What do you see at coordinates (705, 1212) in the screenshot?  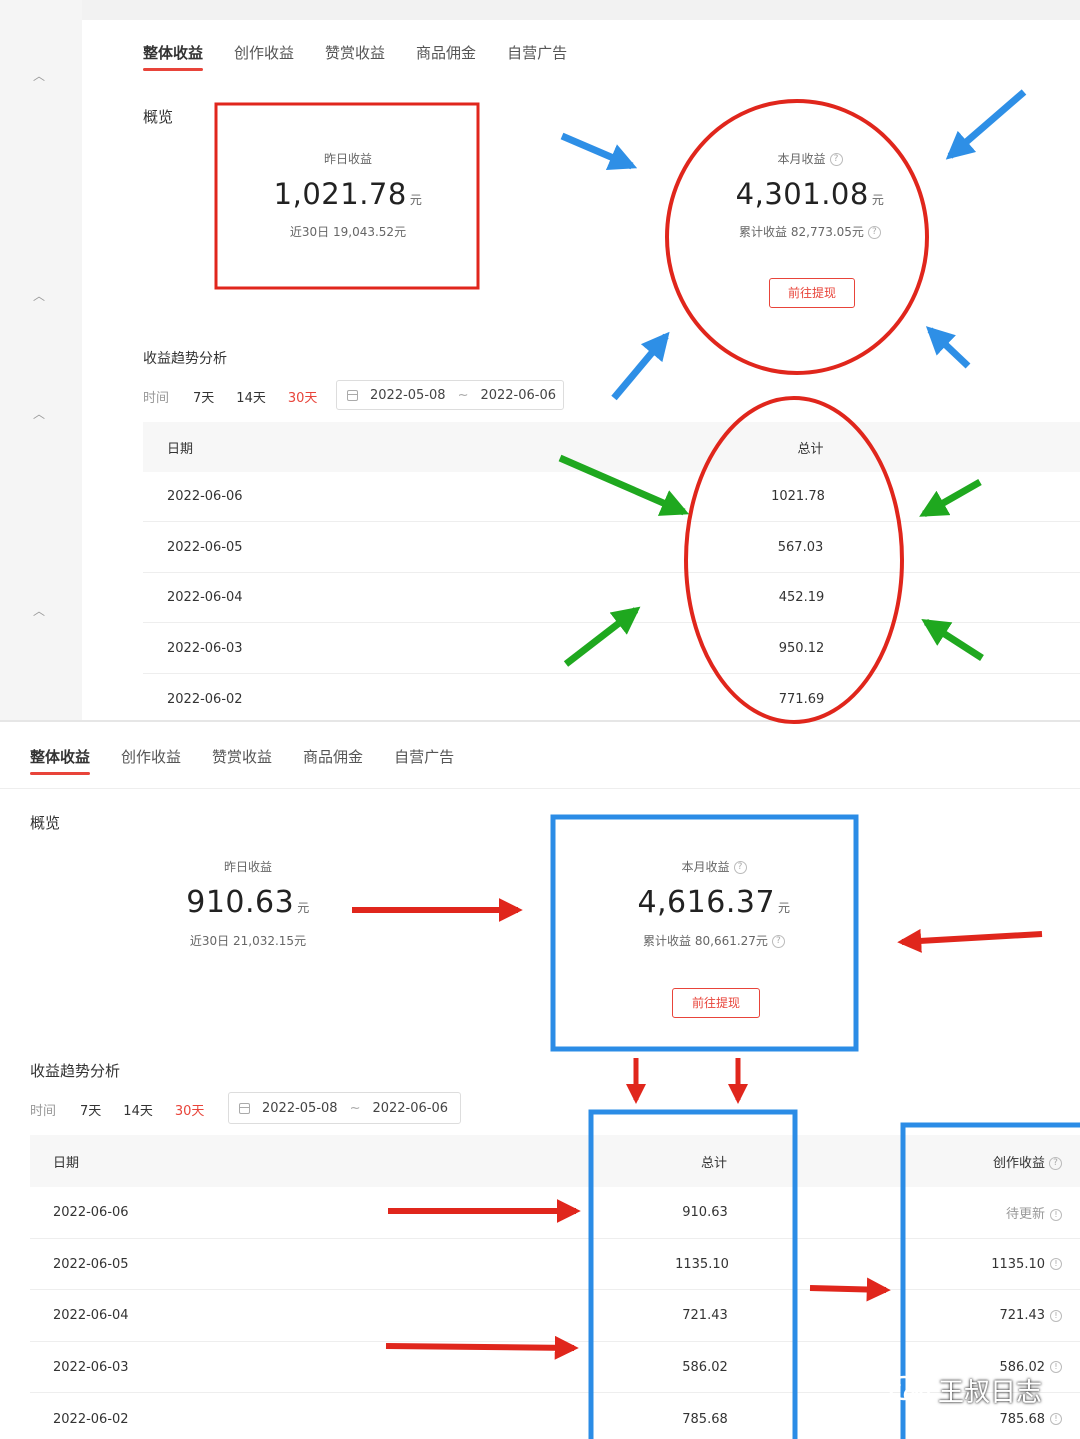 I see `row-total: 910.63` at bounding box center [705, 1212].